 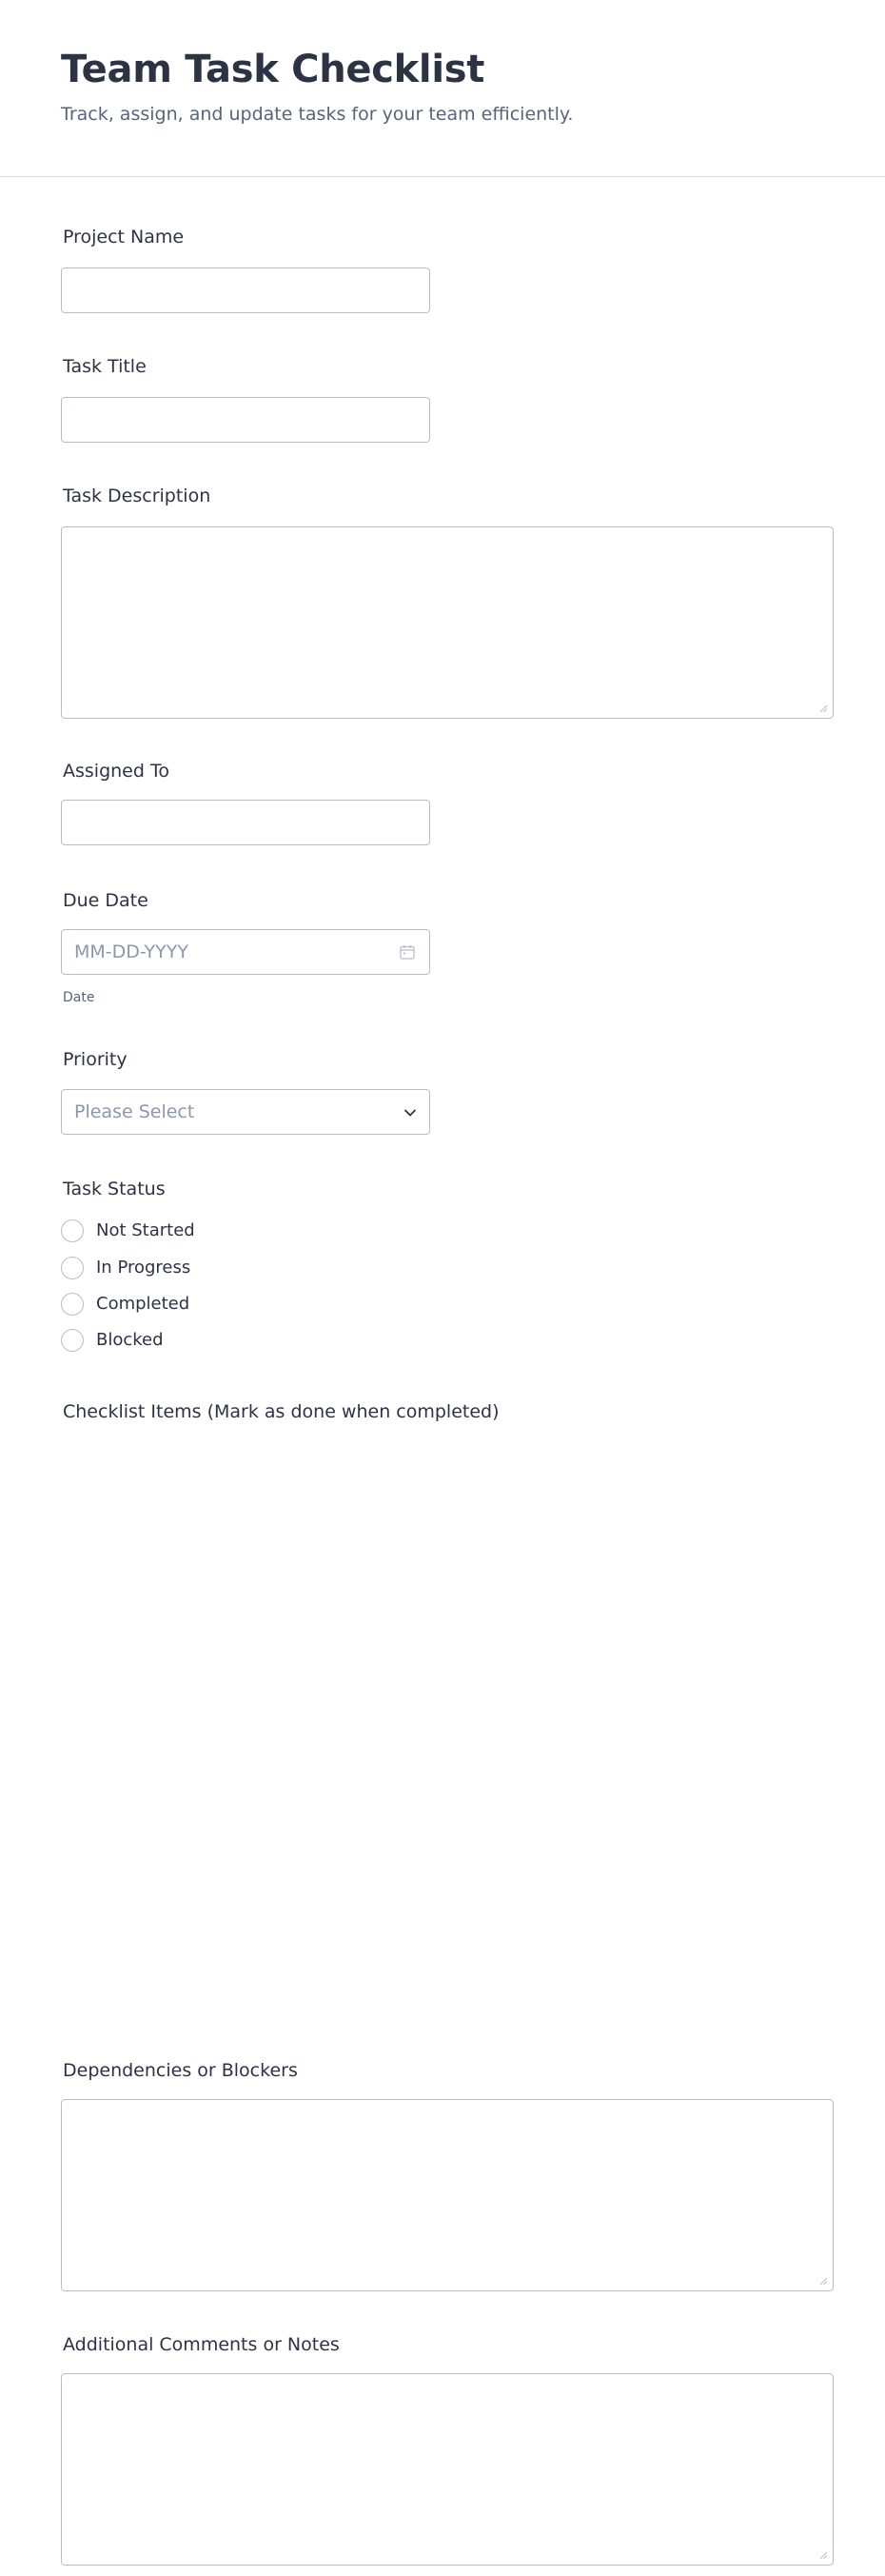 I want to click on priority-select: Please Select, so click(x=246, y=1112).